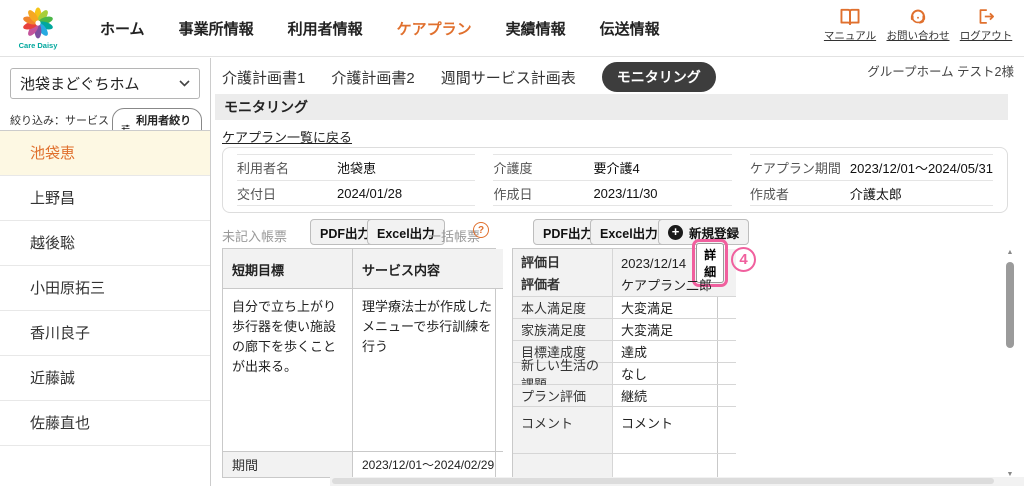 This screenshot has height=486, width=1024. I want to click on nav-item-care-plan: ケアプラン, so click(434, 28).